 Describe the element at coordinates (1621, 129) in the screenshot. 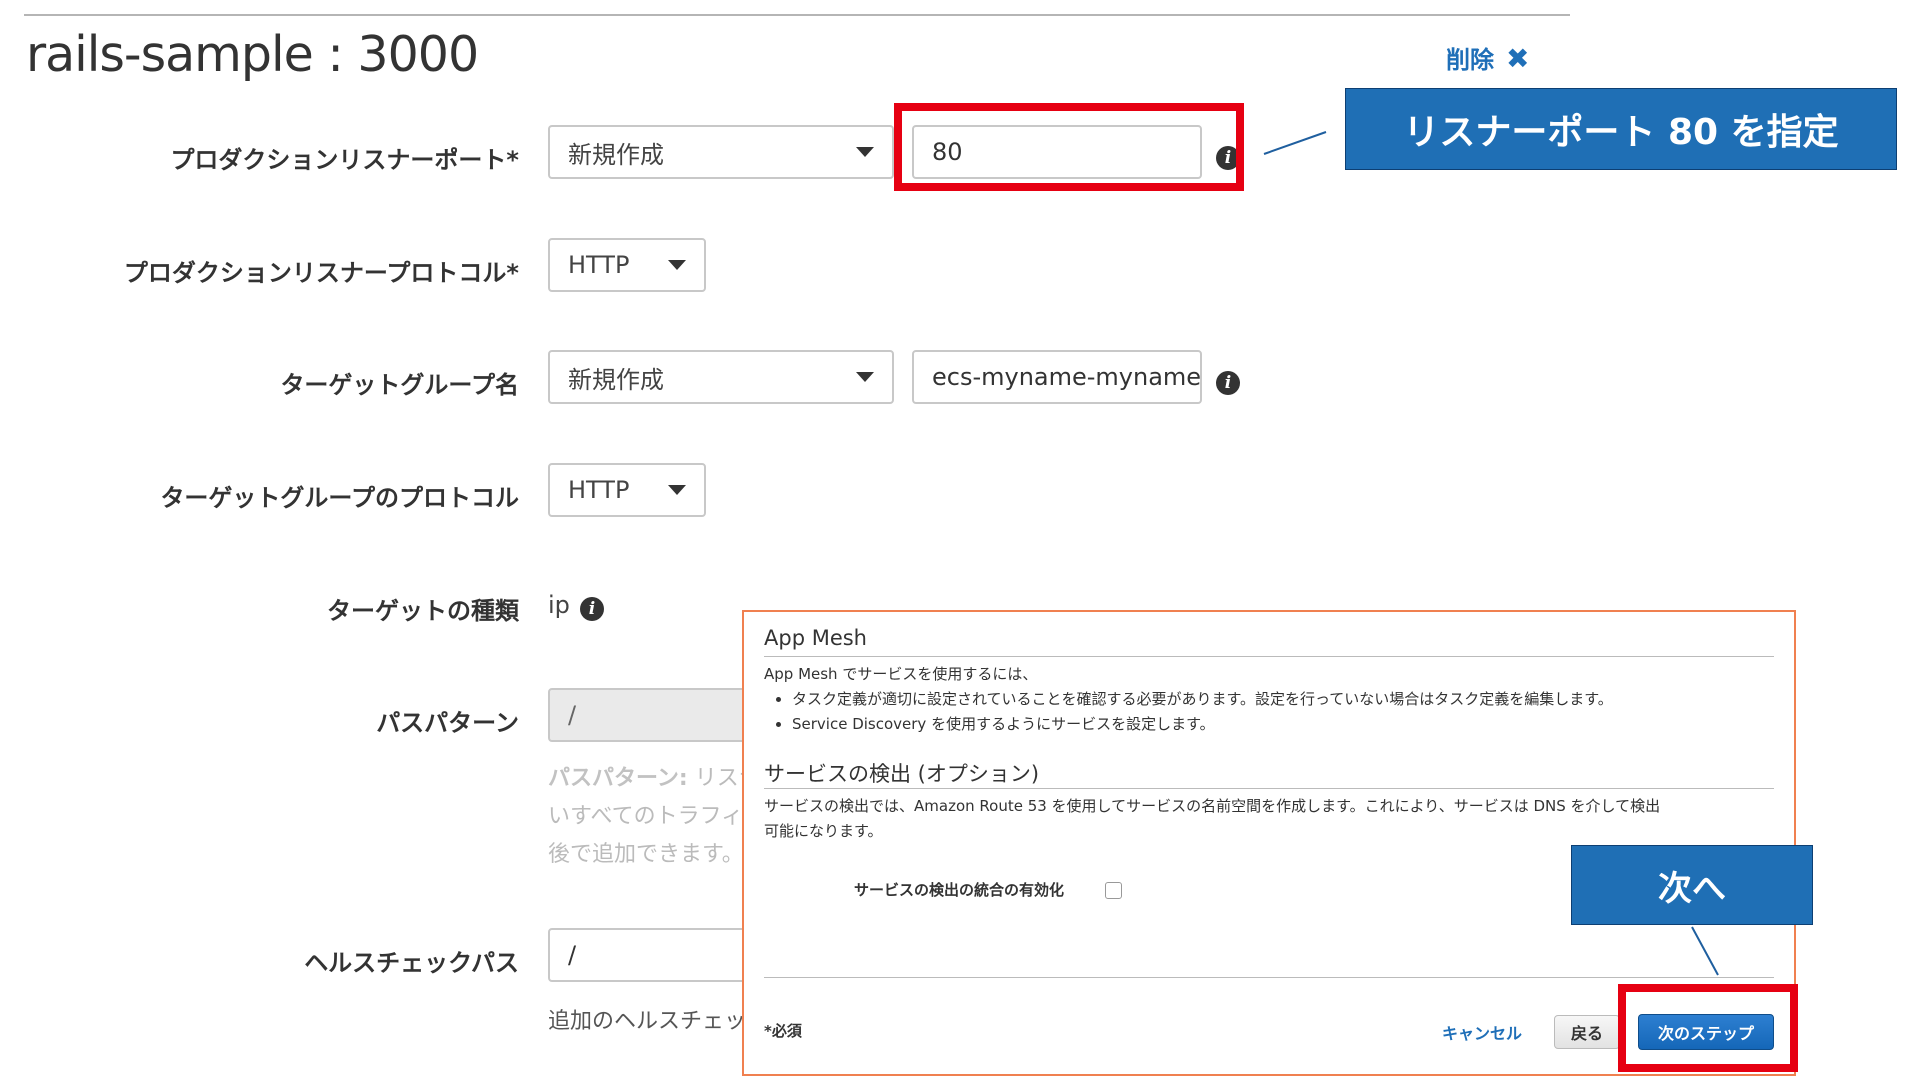

I see `callout-port: リスナーポート 80 を指定` at that location.